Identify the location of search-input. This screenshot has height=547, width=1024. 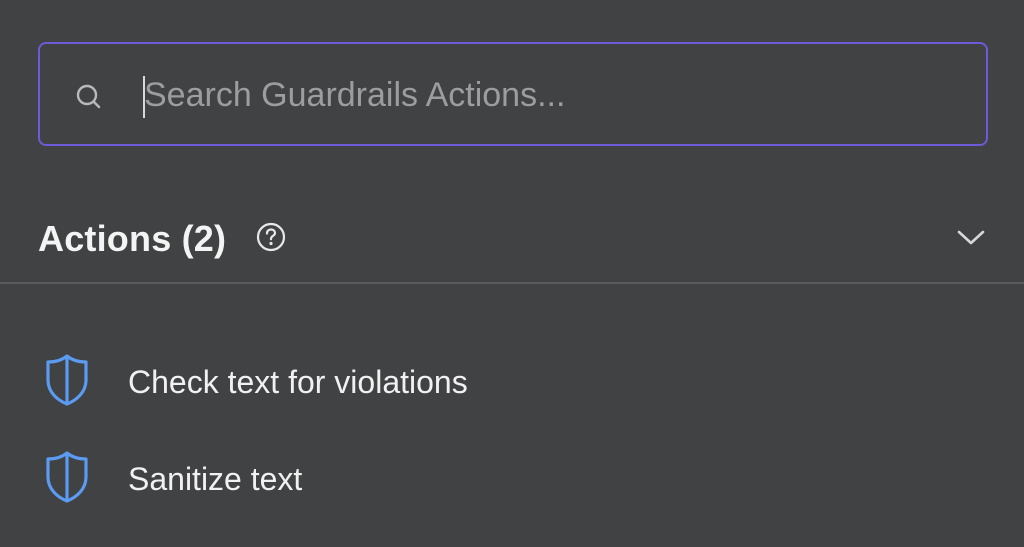
(554, 95).